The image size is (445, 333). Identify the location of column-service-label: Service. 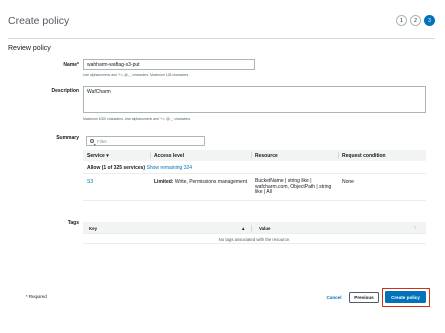
(96, 156).